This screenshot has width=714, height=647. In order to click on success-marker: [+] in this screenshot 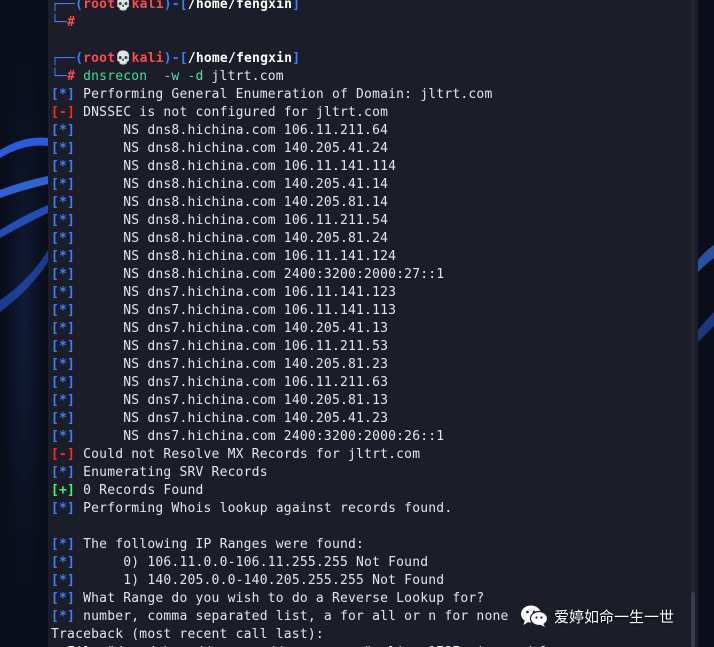, I will do `click(63, 490)`.